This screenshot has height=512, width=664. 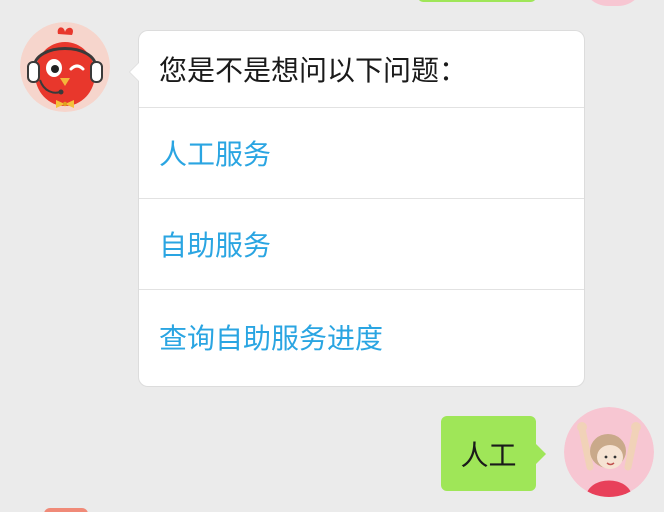 I want to click on next-bot-avatar, so click(x=66, y=510).